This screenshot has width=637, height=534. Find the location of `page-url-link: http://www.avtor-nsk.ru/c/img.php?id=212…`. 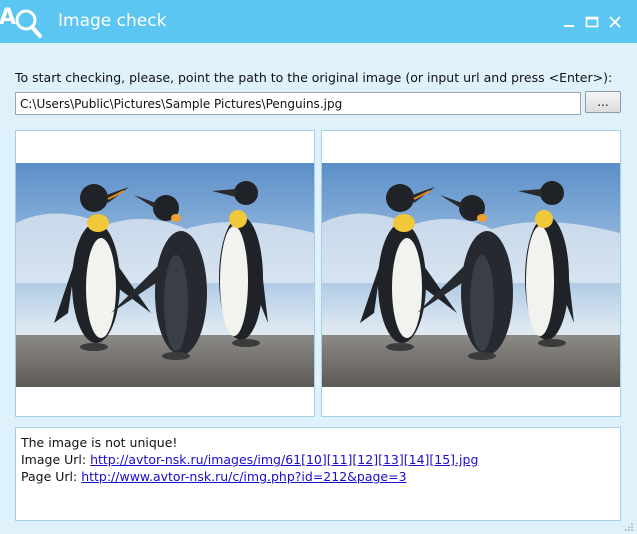

page-url-link: http://www.avtor-nsk.ru/c/img.php?id=212… is located at coordinates (243, 476).